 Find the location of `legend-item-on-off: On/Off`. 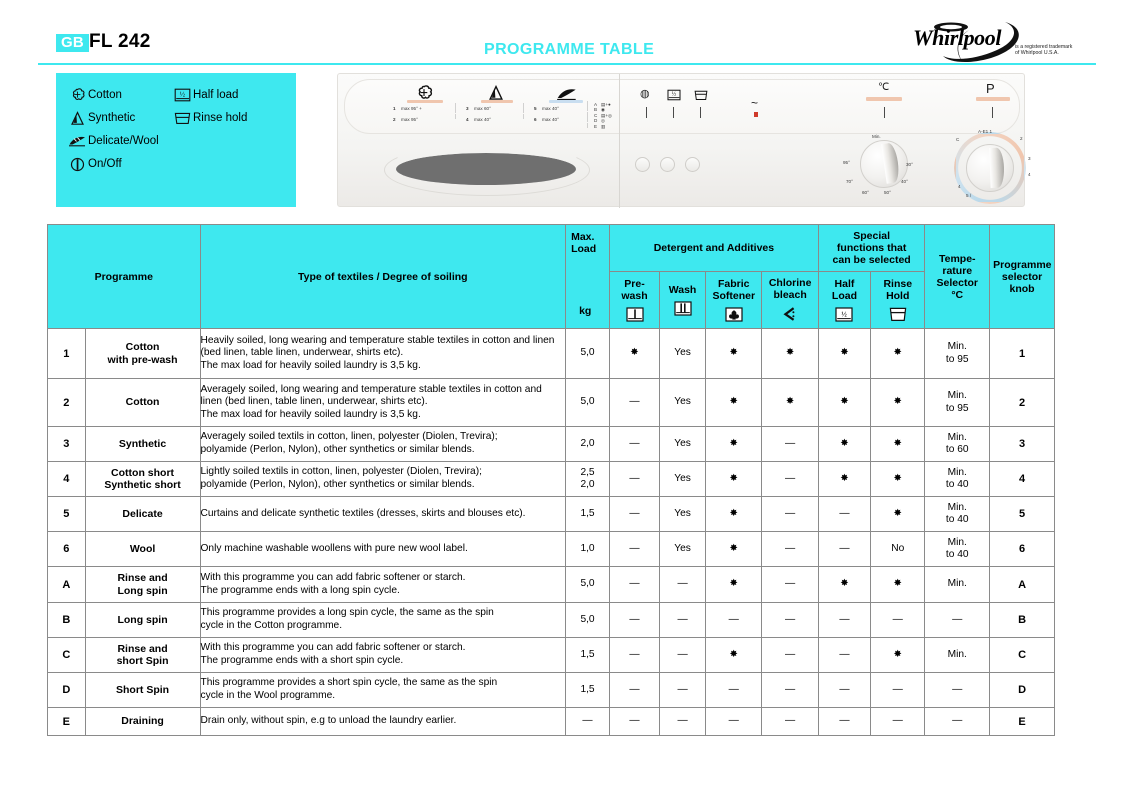

legend-item-on-off: On/Off is located at coordinates (112, 164).